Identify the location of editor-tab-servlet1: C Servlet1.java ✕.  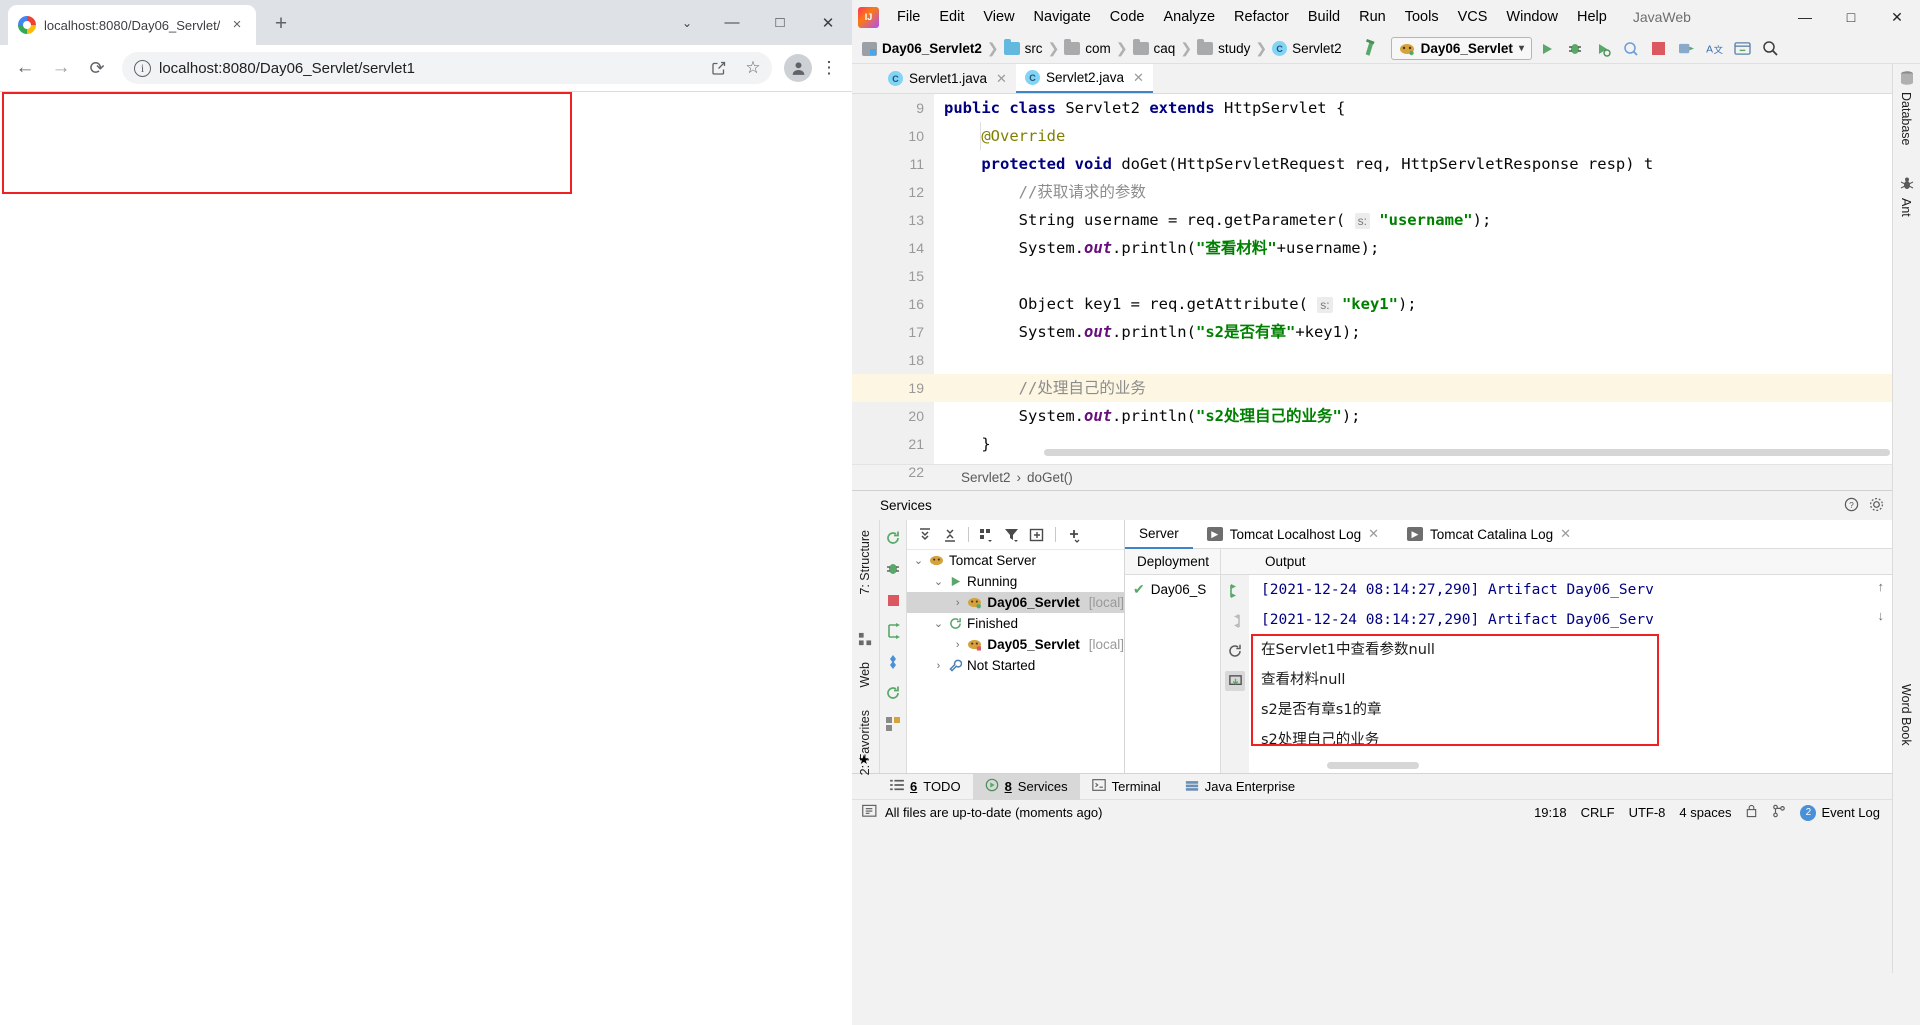
(947, 78).